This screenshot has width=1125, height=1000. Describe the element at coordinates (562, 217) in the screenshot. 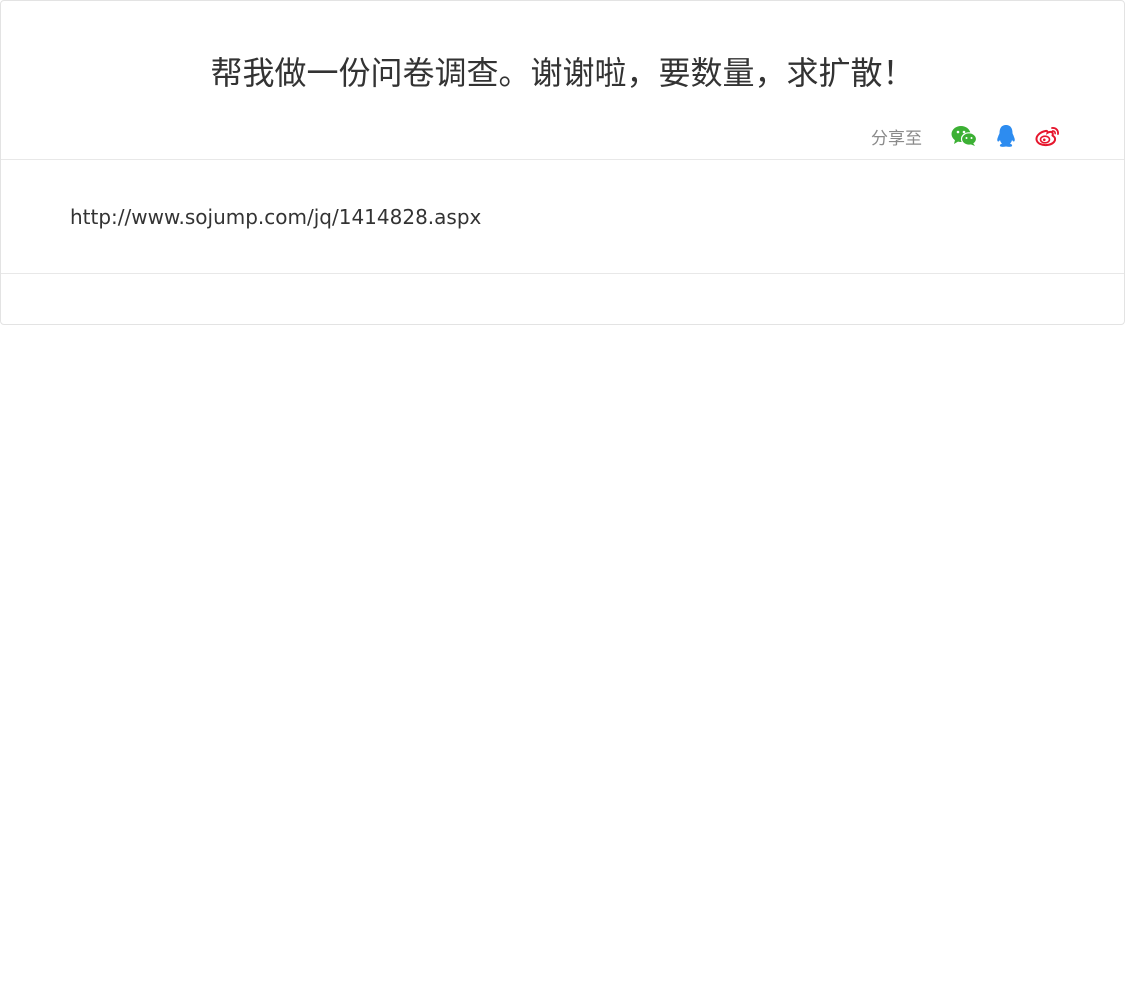

I see `post-body: http://www.sojump.com/jq/1414828.aspx` at that location.